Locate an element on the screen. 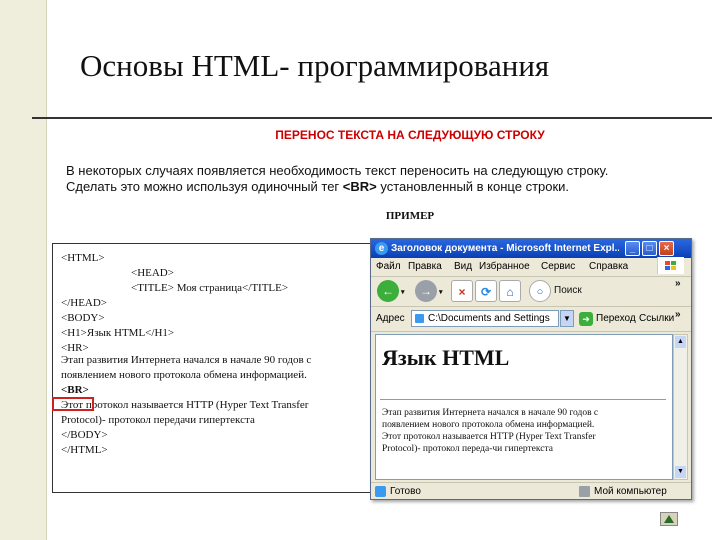 This screenshot has width=720, height=540. menu-edit: Правка is located at coordinates (425, 266).